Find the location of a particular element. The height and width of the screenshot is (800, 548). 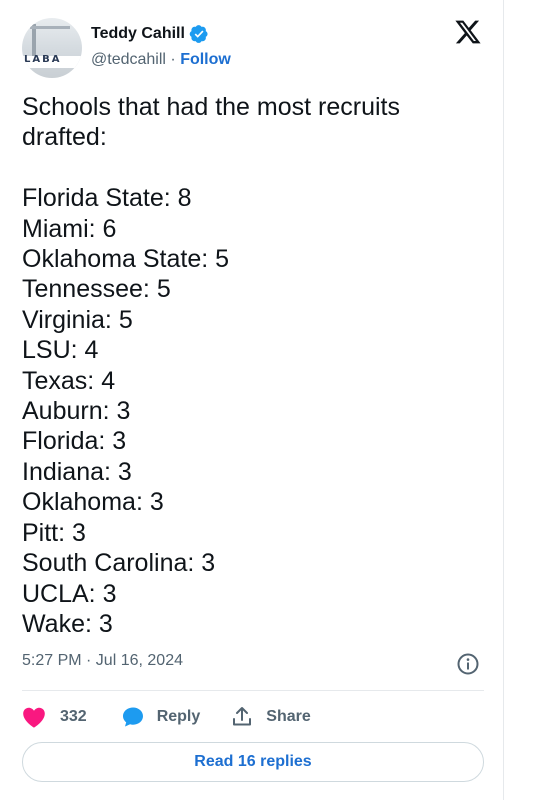

avatar-image-detail is located at coordinates (50, 27).